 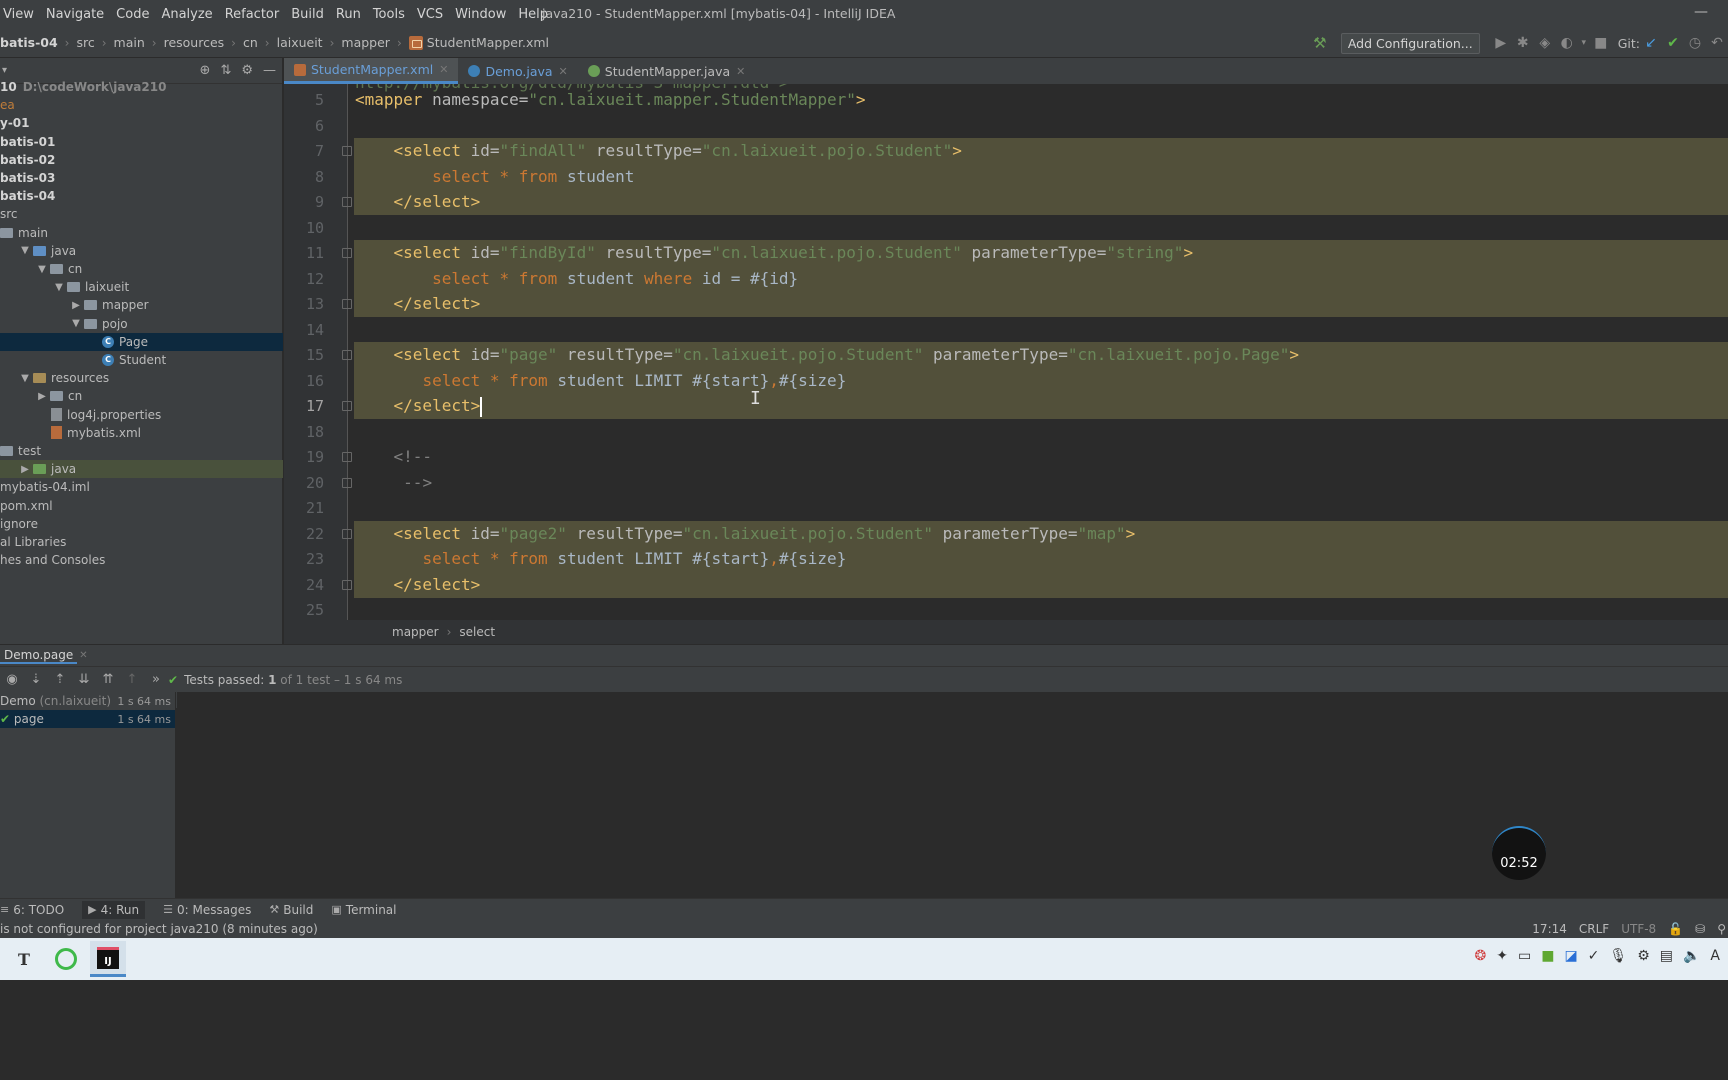 What do you see at coordinates (1481, 956) in the screenshot?
I see `tray-app-icon: ❂` at bounding box center [1481, 956].